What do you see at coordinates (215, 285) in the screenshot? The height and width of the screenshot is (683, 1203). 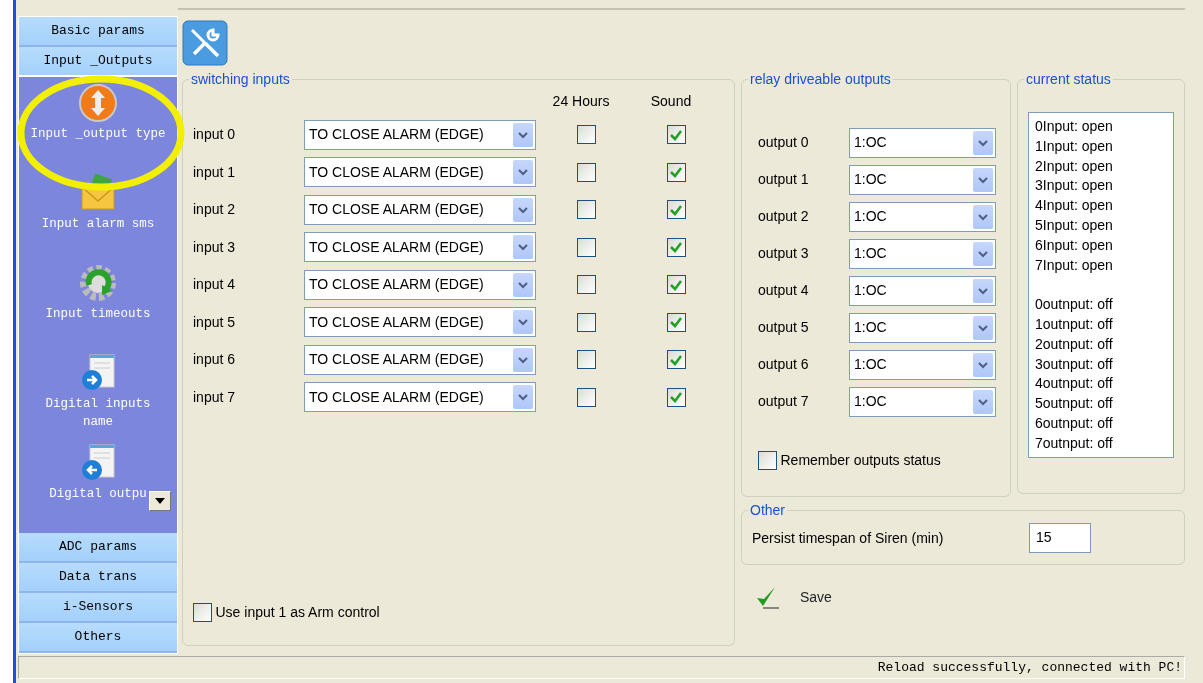 I see `input-label: input 4` at bounding box center [215, 285].